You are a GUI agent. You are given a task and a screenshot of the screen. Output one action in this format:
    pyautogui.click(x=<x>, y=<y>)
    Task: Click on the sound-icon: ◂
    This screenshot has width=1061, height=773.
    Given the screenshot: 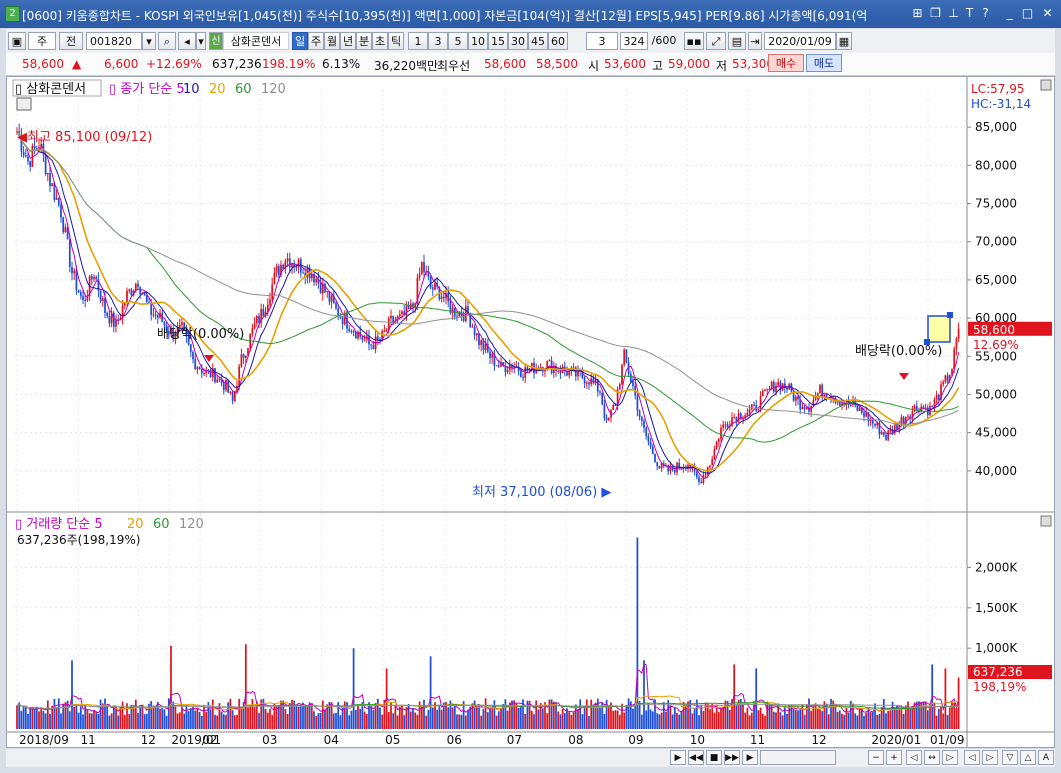 What is the action you would take?
    pyautogui.click(x=187, y=41)
    